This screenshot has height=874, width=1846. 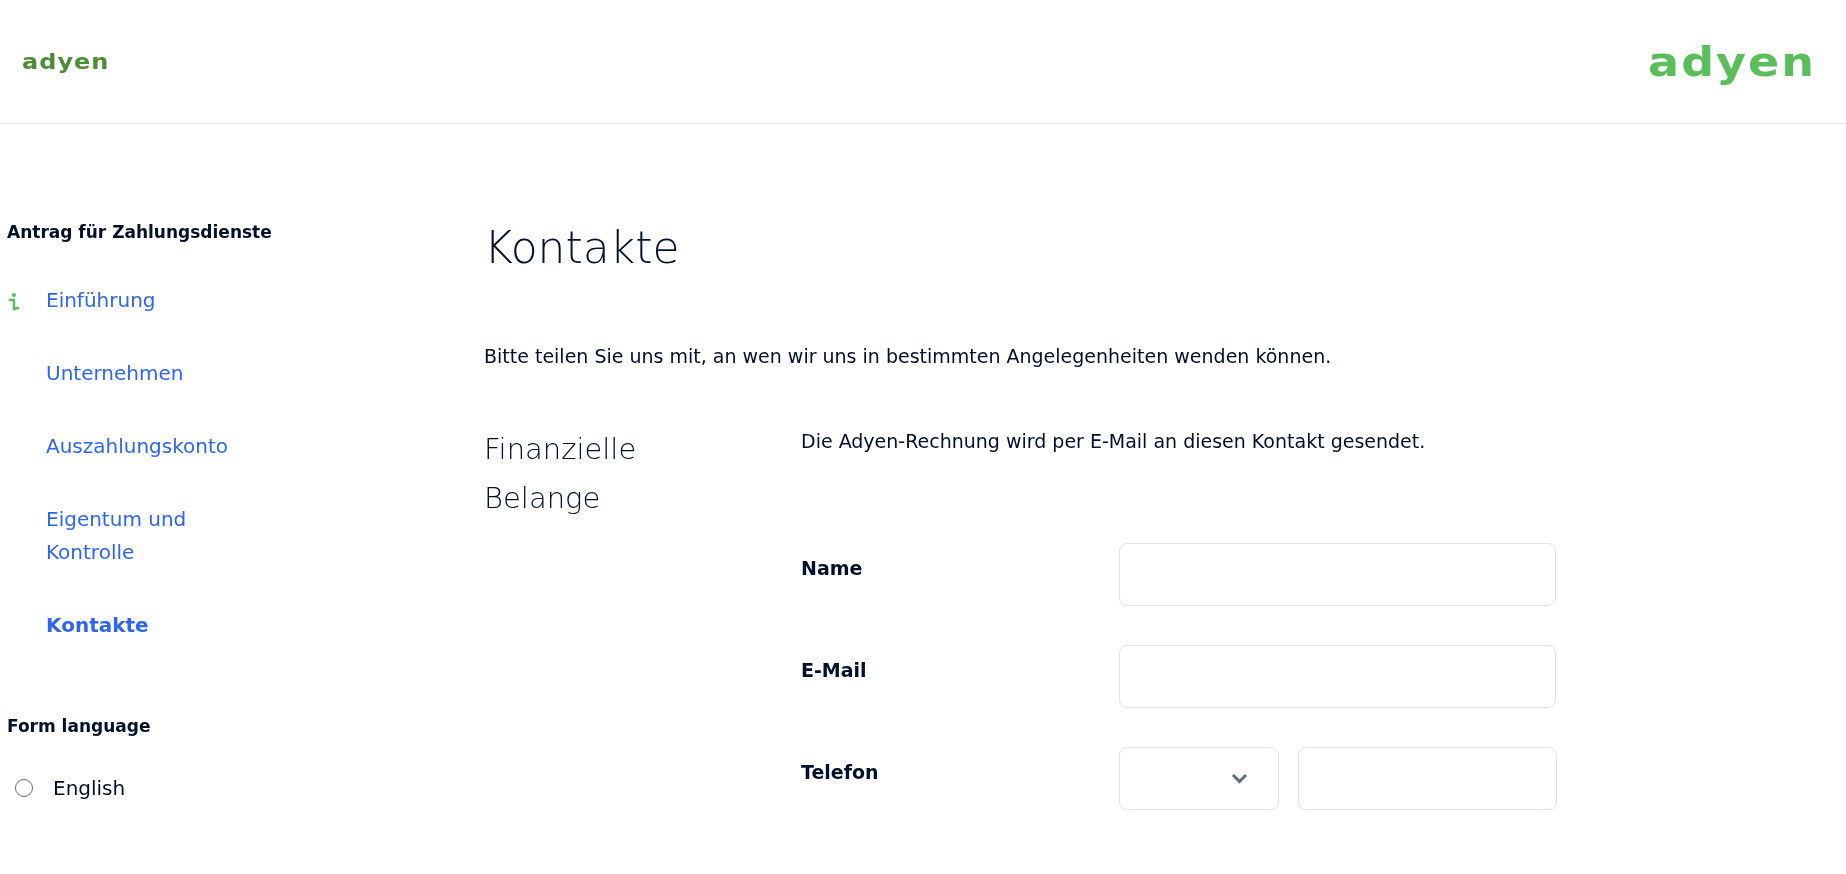 I want to click on country-code-select, so click(x=1199, y=778).